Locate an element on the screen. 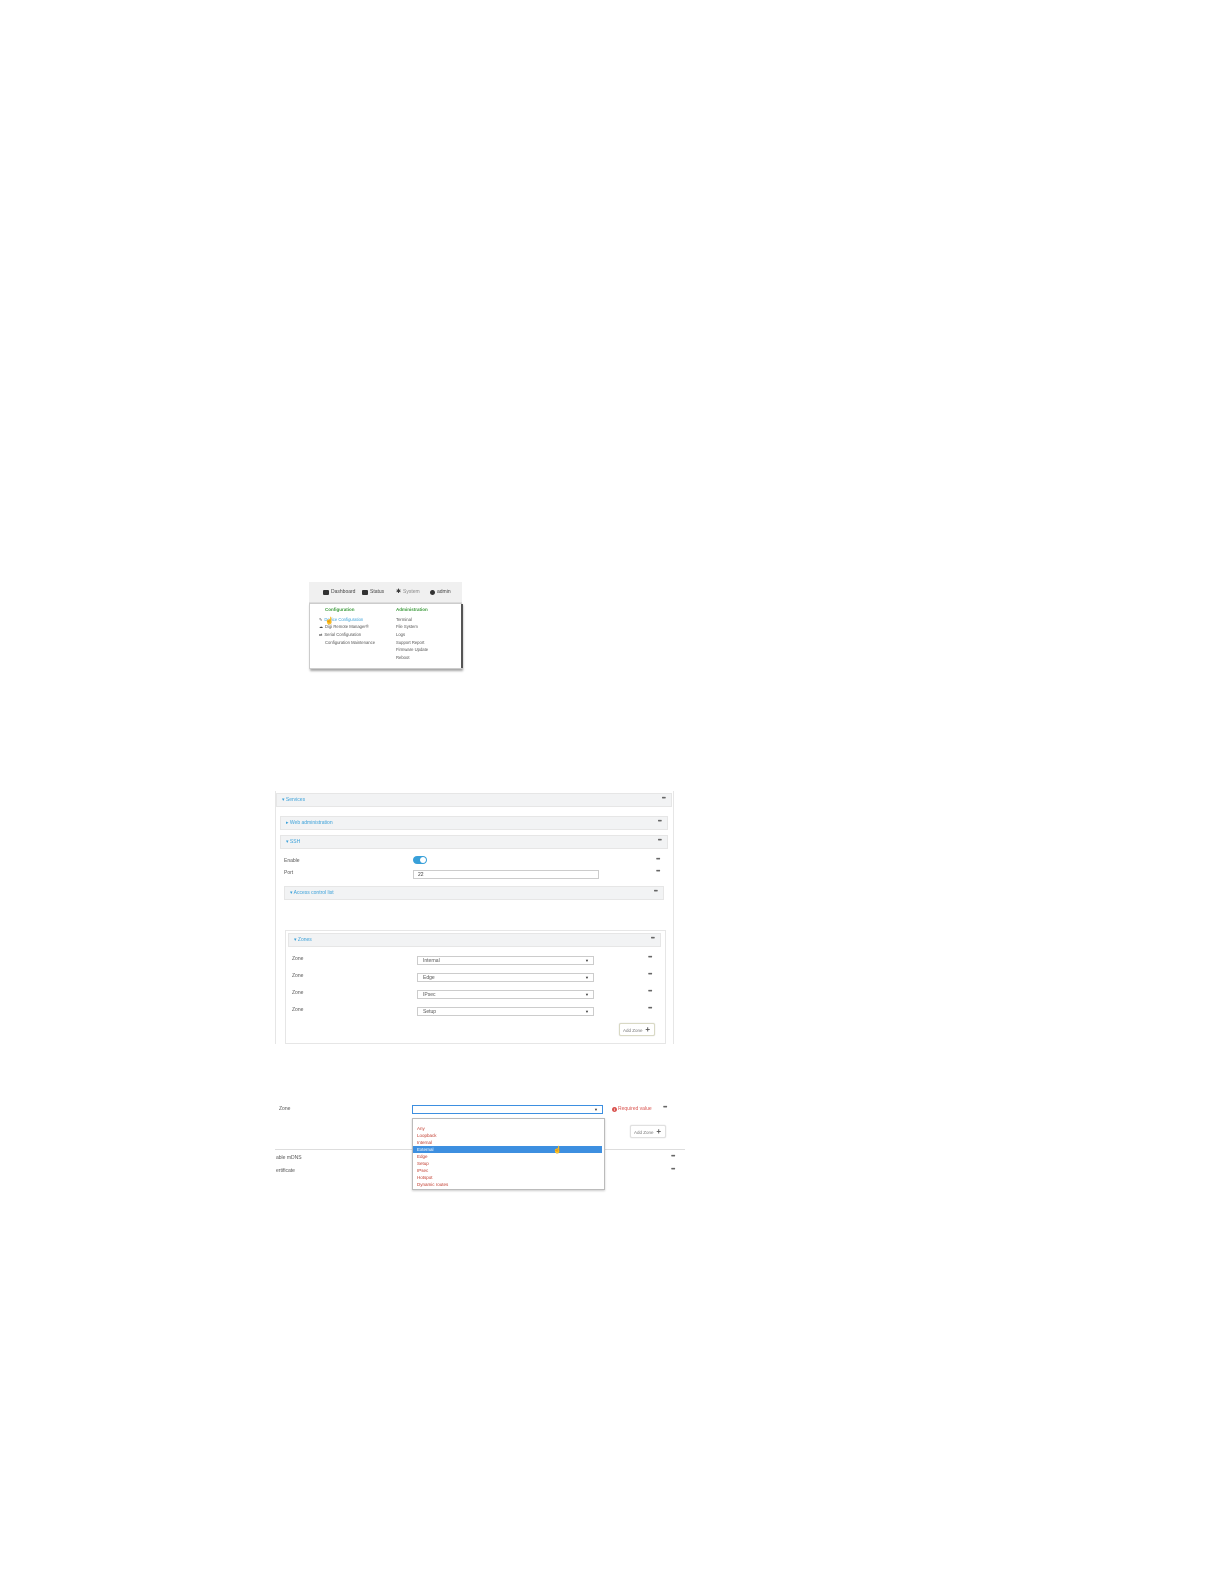  ssh-title: ▾ SSH is located at coordinates (293, 842).